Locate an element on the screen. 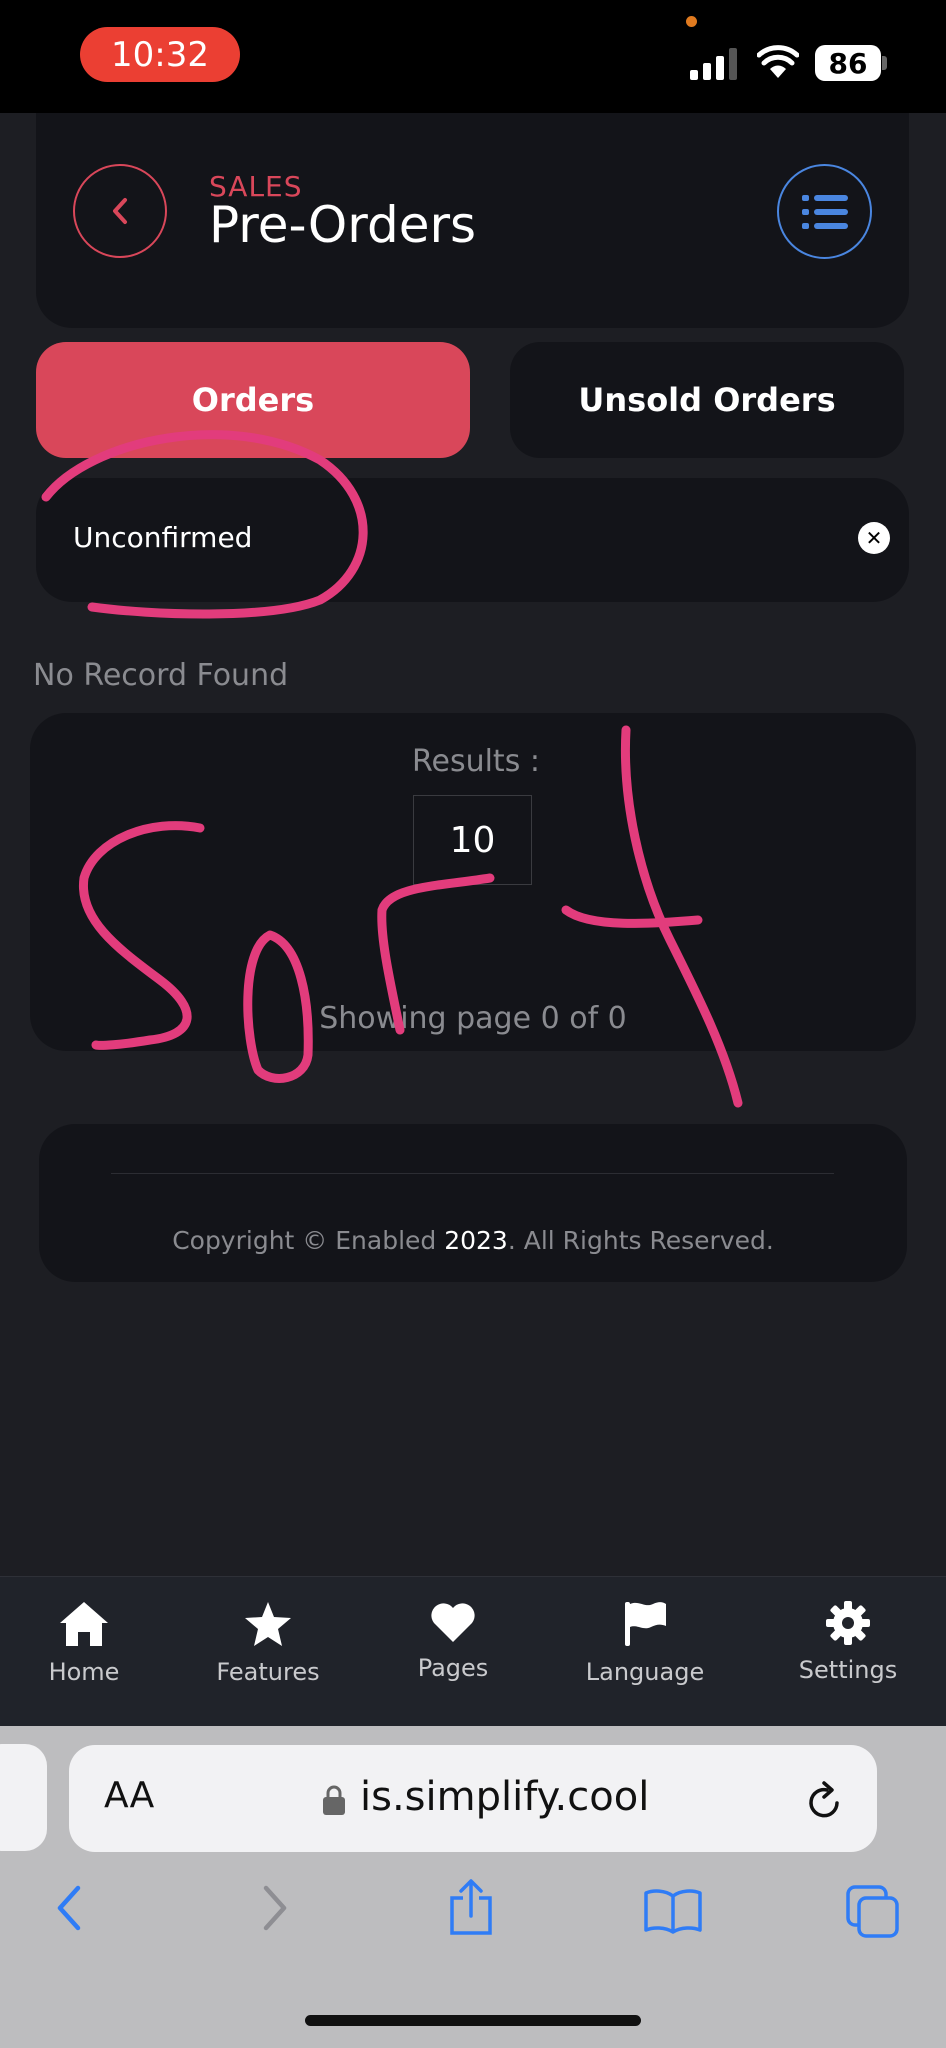 Image resolution: width=946 pixels, height=2048 pixels. privacy-indicator-dot is located at coordinates (691, 21).